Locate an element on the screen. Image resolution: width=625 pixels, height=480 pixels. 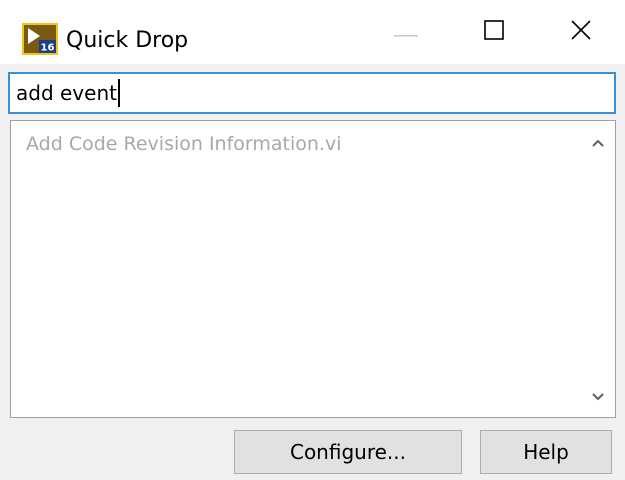
maximize-button is located at coordinates (494, 32).